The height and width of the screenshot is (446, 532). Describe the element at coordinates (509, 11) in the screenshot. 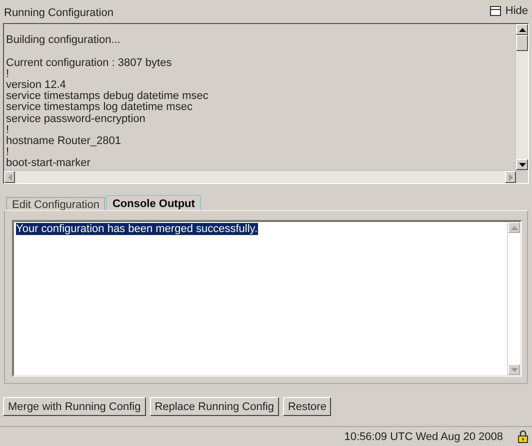

I see `hide-button: Hide` at that location.